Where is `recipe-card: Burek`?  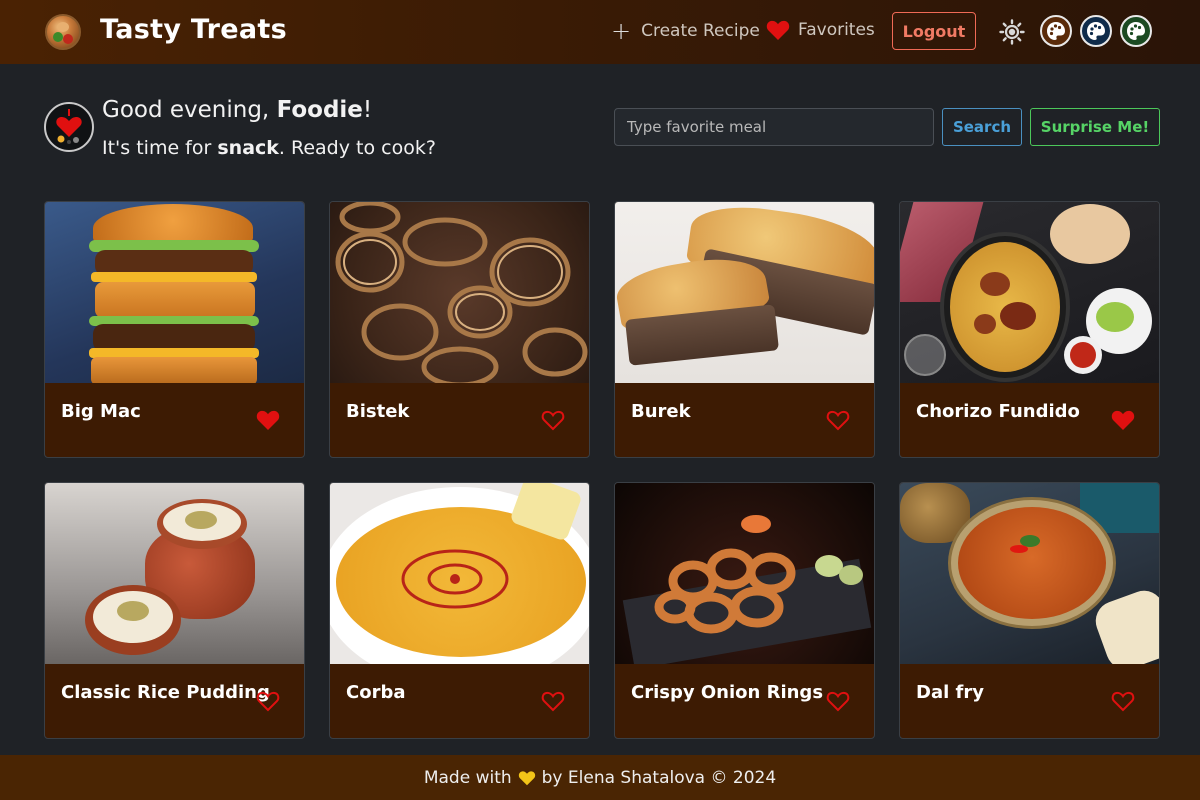 recipe-card: Burek is located at coordinates (744, 329).